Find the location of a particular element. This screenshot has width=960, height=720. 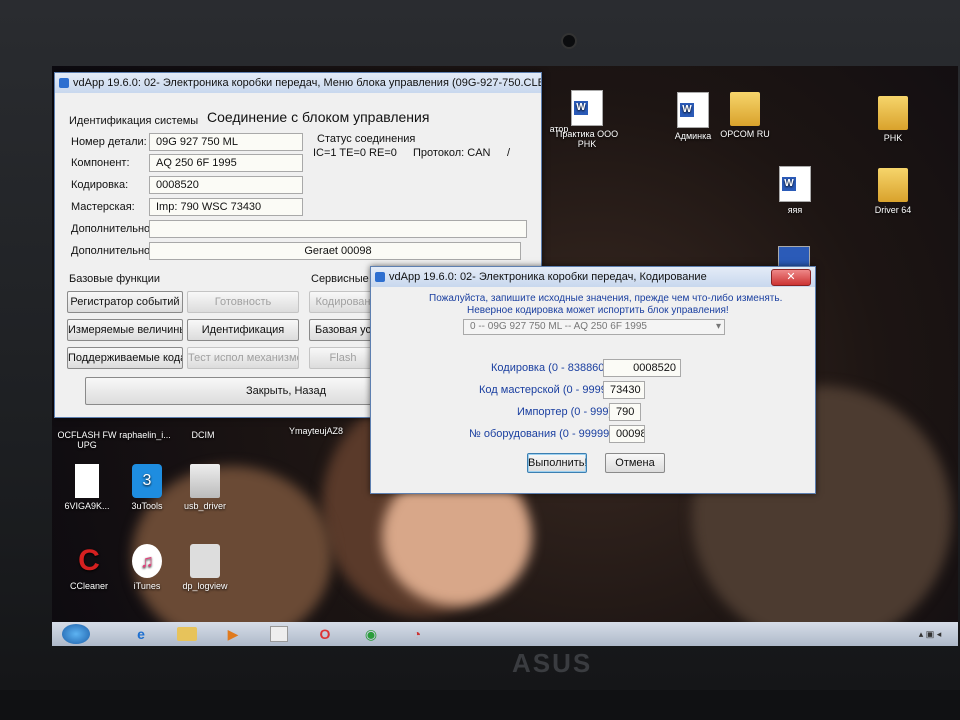

component-field: AQ 250 6F 1995 is located at coordinates (226, 163).